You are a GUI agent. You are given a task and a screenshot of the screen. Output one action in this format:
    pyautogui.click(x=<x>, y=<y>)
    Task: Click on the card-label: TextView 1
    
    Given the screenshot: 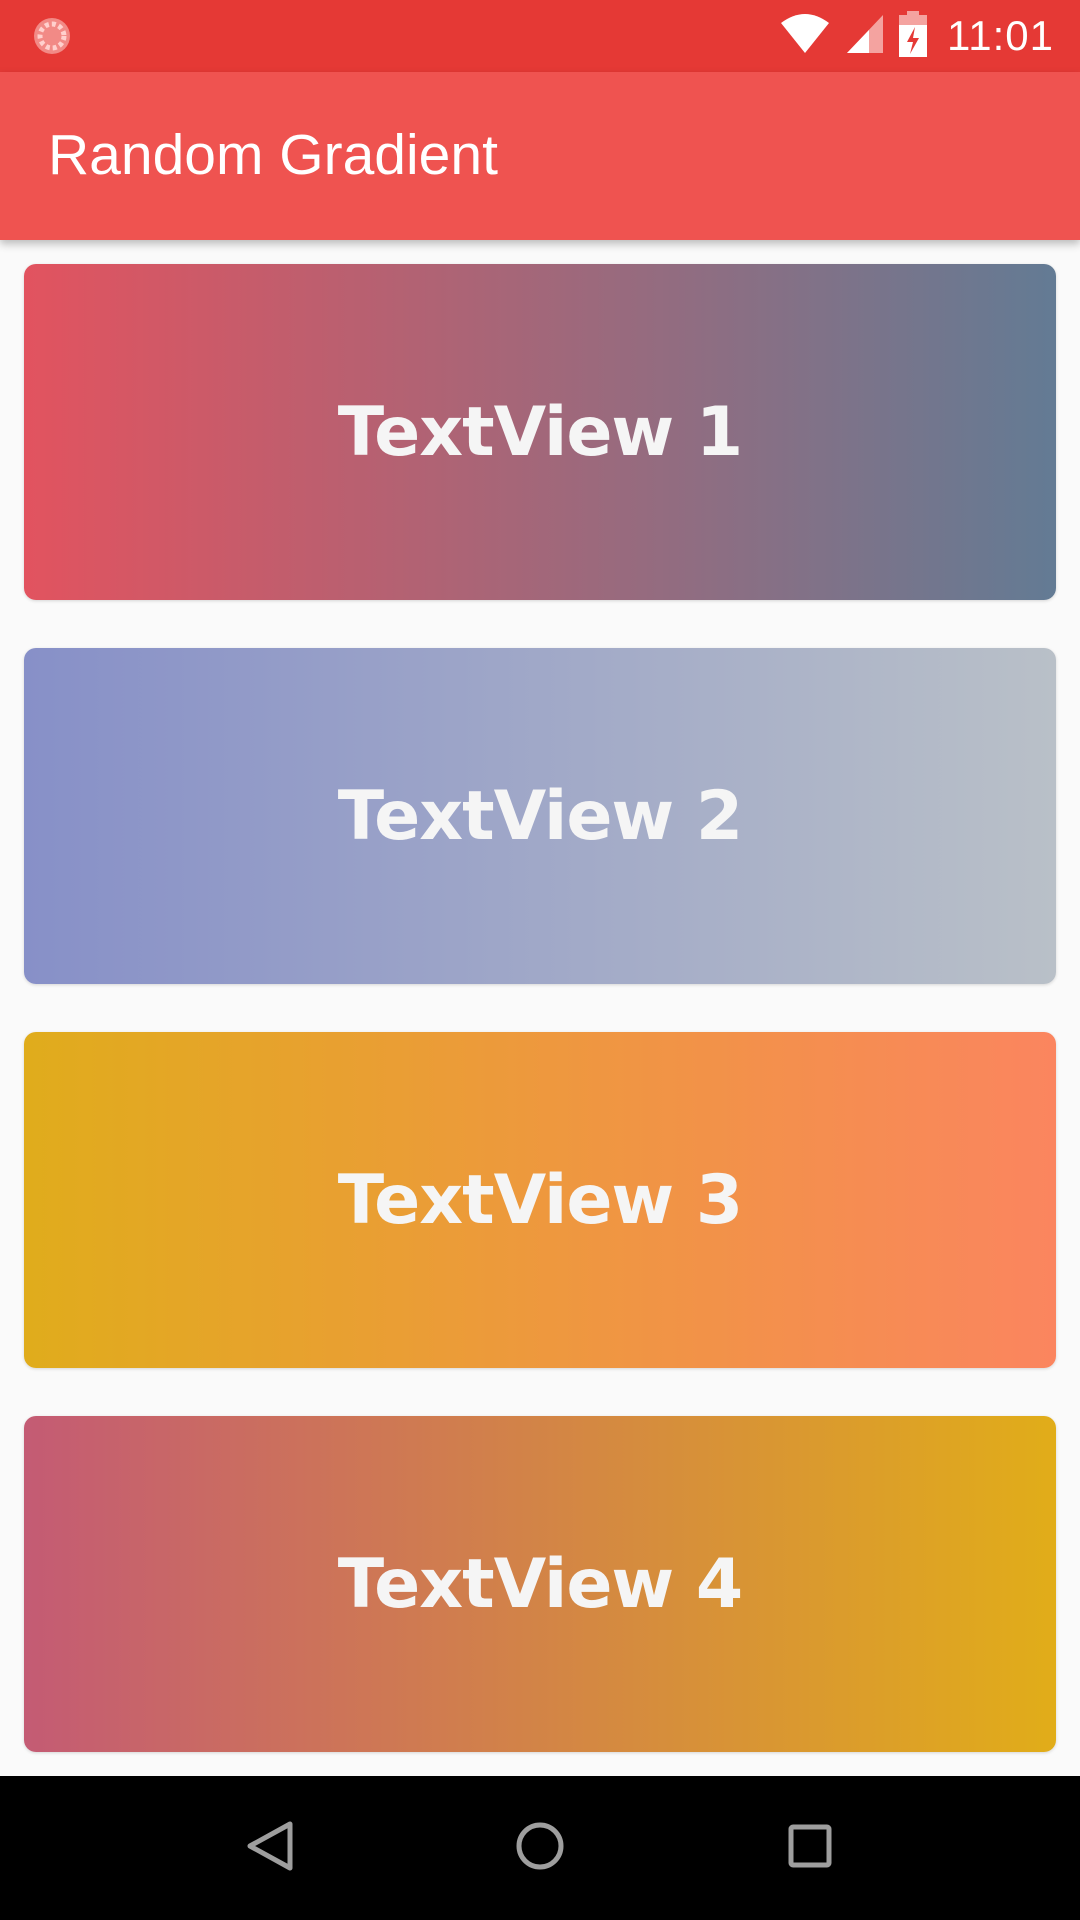 What is the action you would take?
    pyautogui.click(x=540, y=432)
    